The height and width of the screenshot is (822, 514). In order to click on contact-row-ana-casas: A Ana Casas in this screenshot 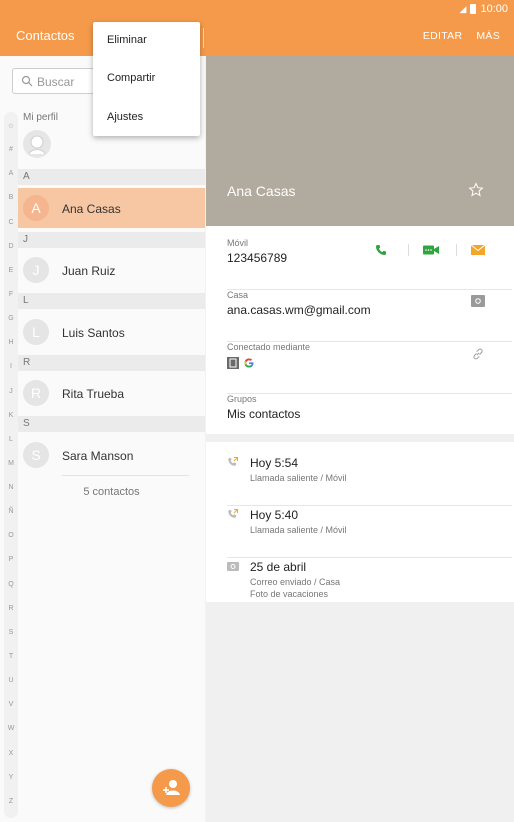, I will do `click(111, 208)`.